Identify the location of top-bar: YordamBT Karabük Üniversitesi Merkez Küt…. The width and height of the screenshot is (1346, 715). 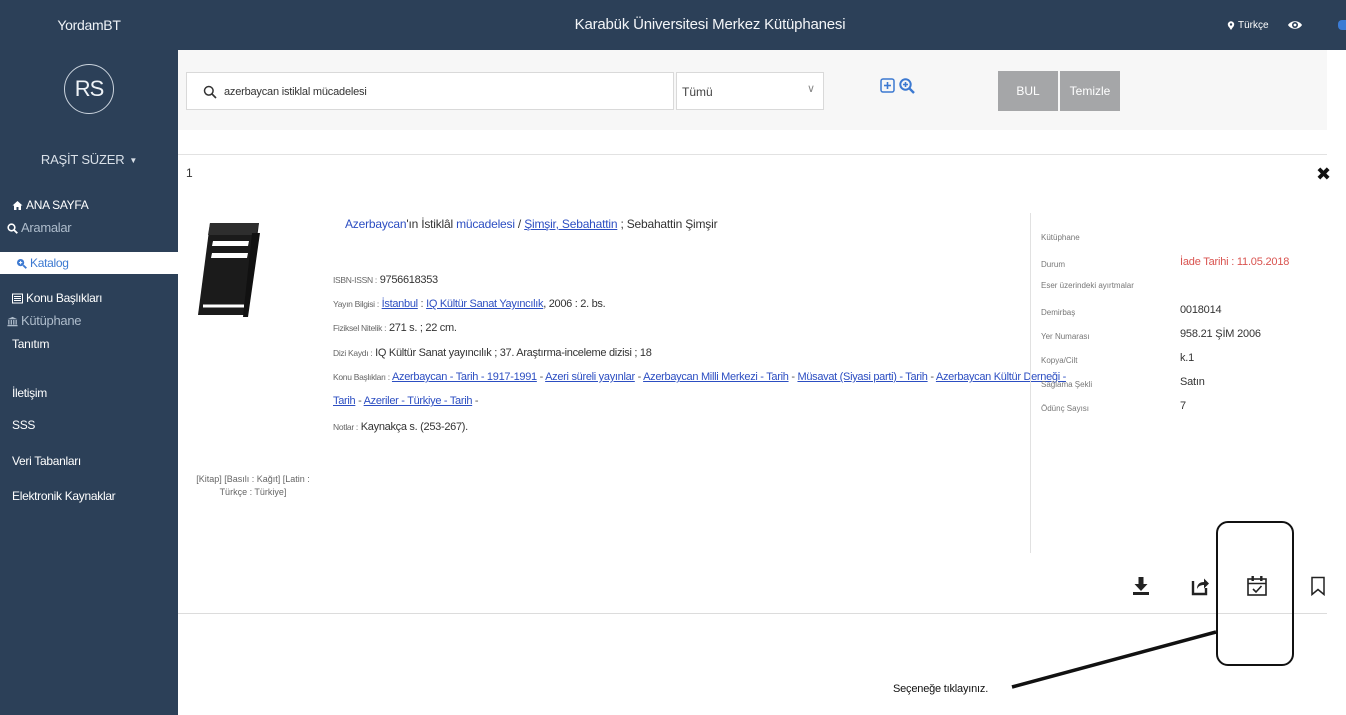
(673, 25).